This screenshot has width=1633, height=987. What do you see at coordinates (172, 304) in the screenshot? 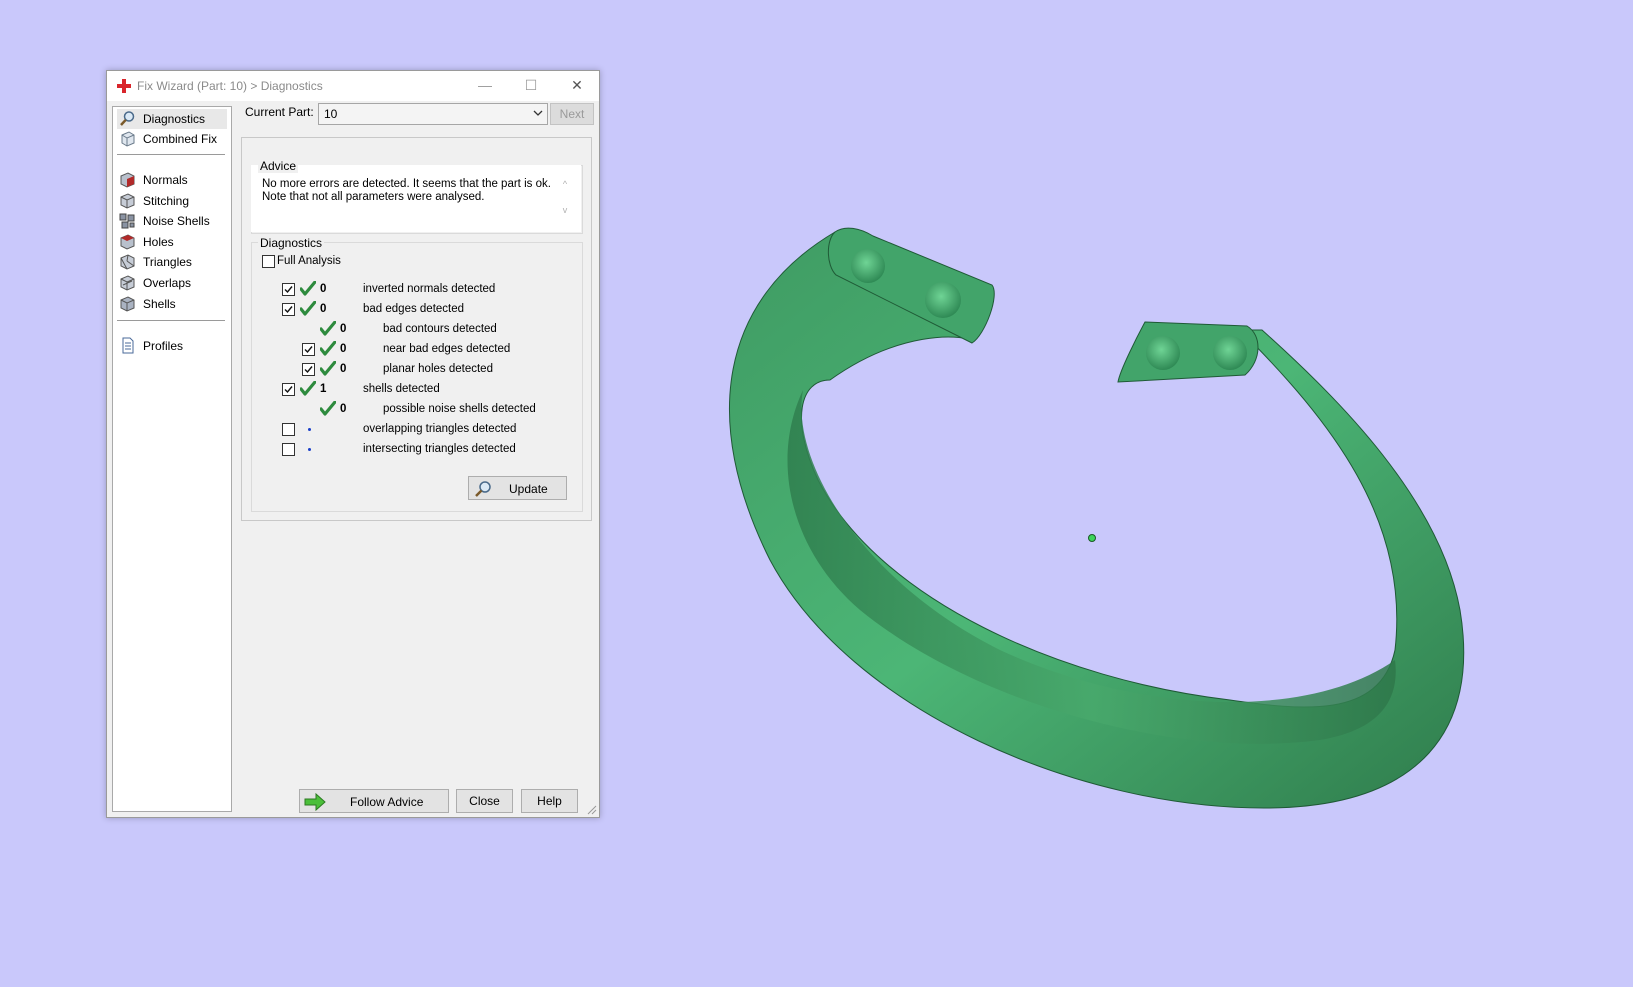
I see `sidebar-item-shells: Shells` at bounding box center [172, 304].